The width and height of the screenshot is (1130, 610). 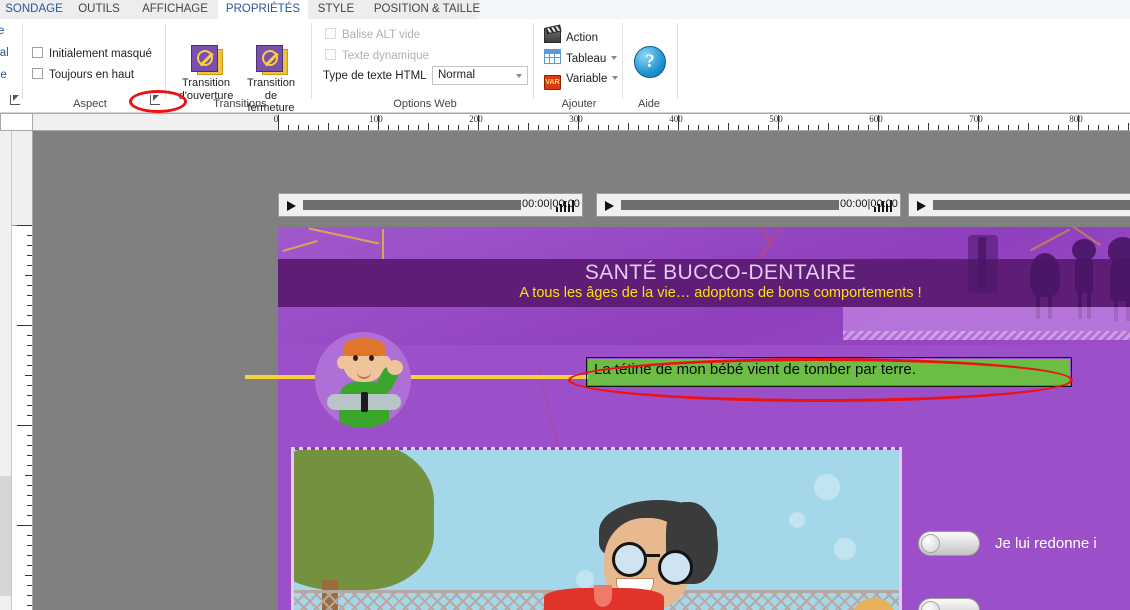 I want to click on toggle-switch-2-knob, so click(x=930, y=605).